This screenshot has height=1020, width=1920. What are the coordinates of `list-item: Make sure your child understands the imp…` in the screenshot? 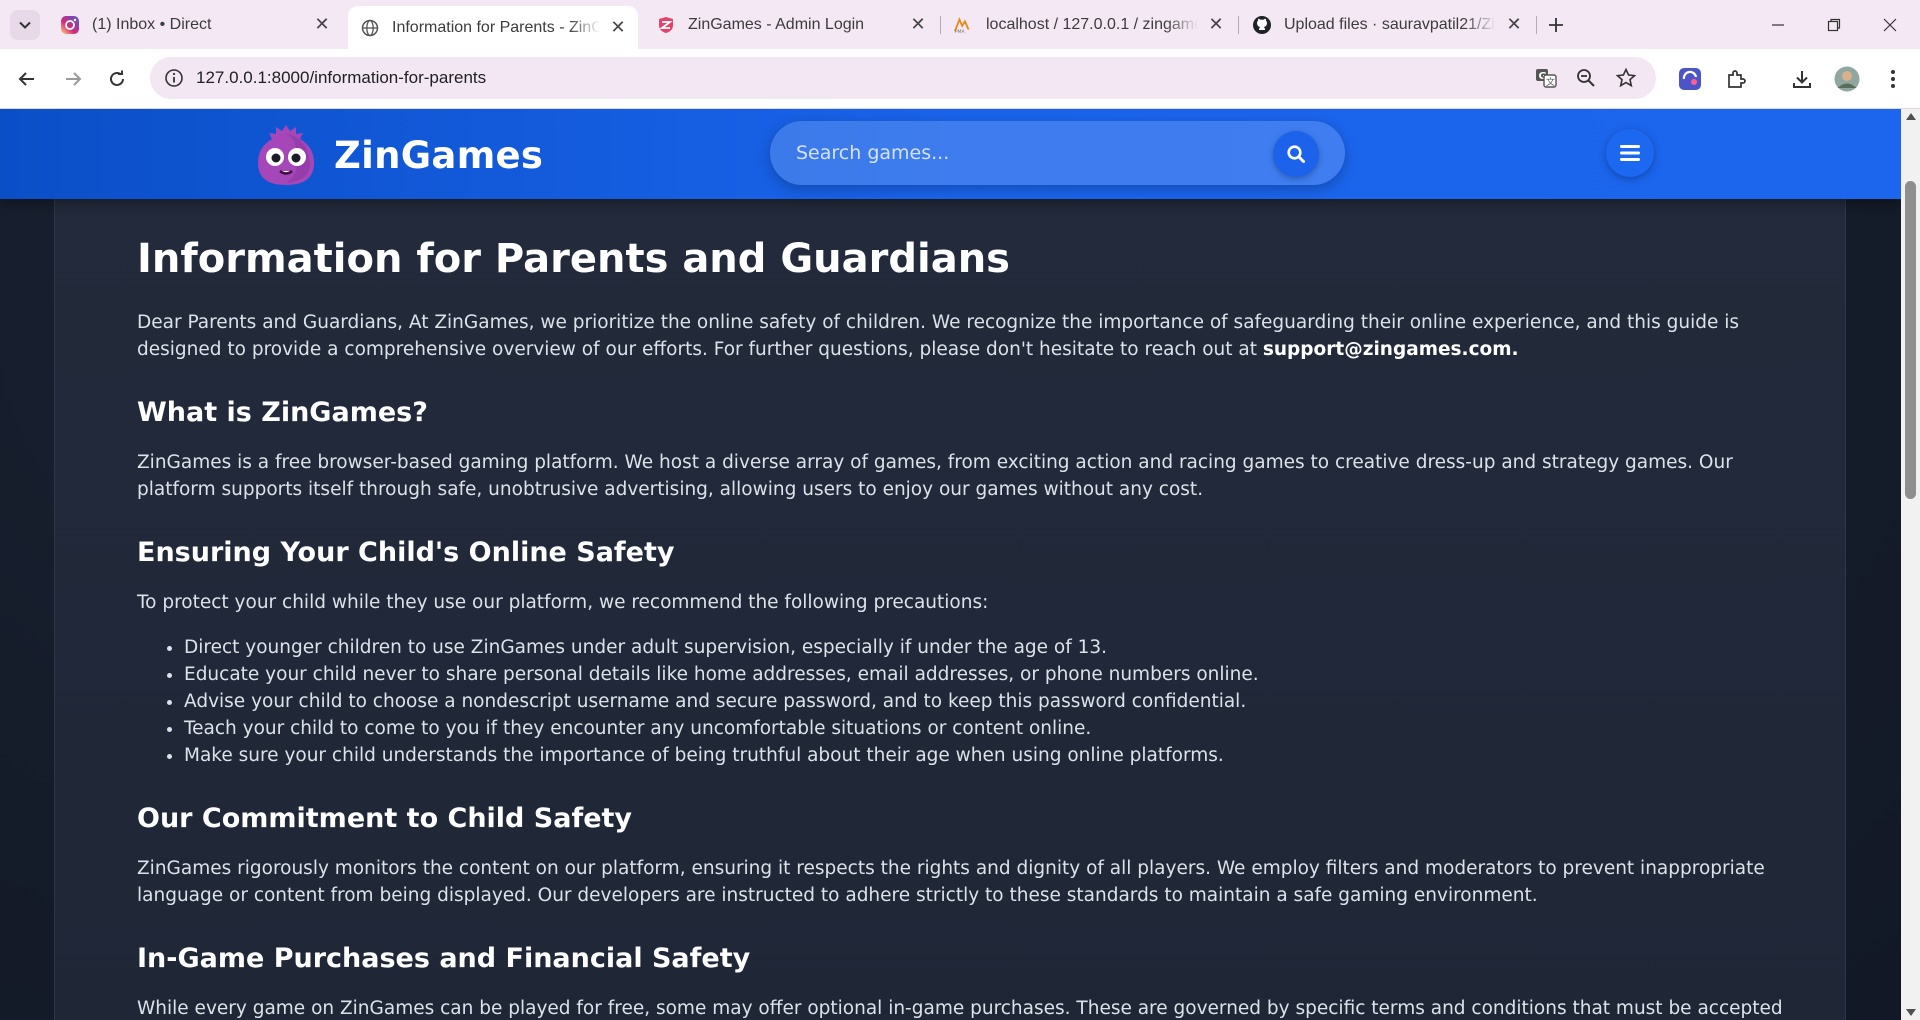 It's located at (1000, 755).